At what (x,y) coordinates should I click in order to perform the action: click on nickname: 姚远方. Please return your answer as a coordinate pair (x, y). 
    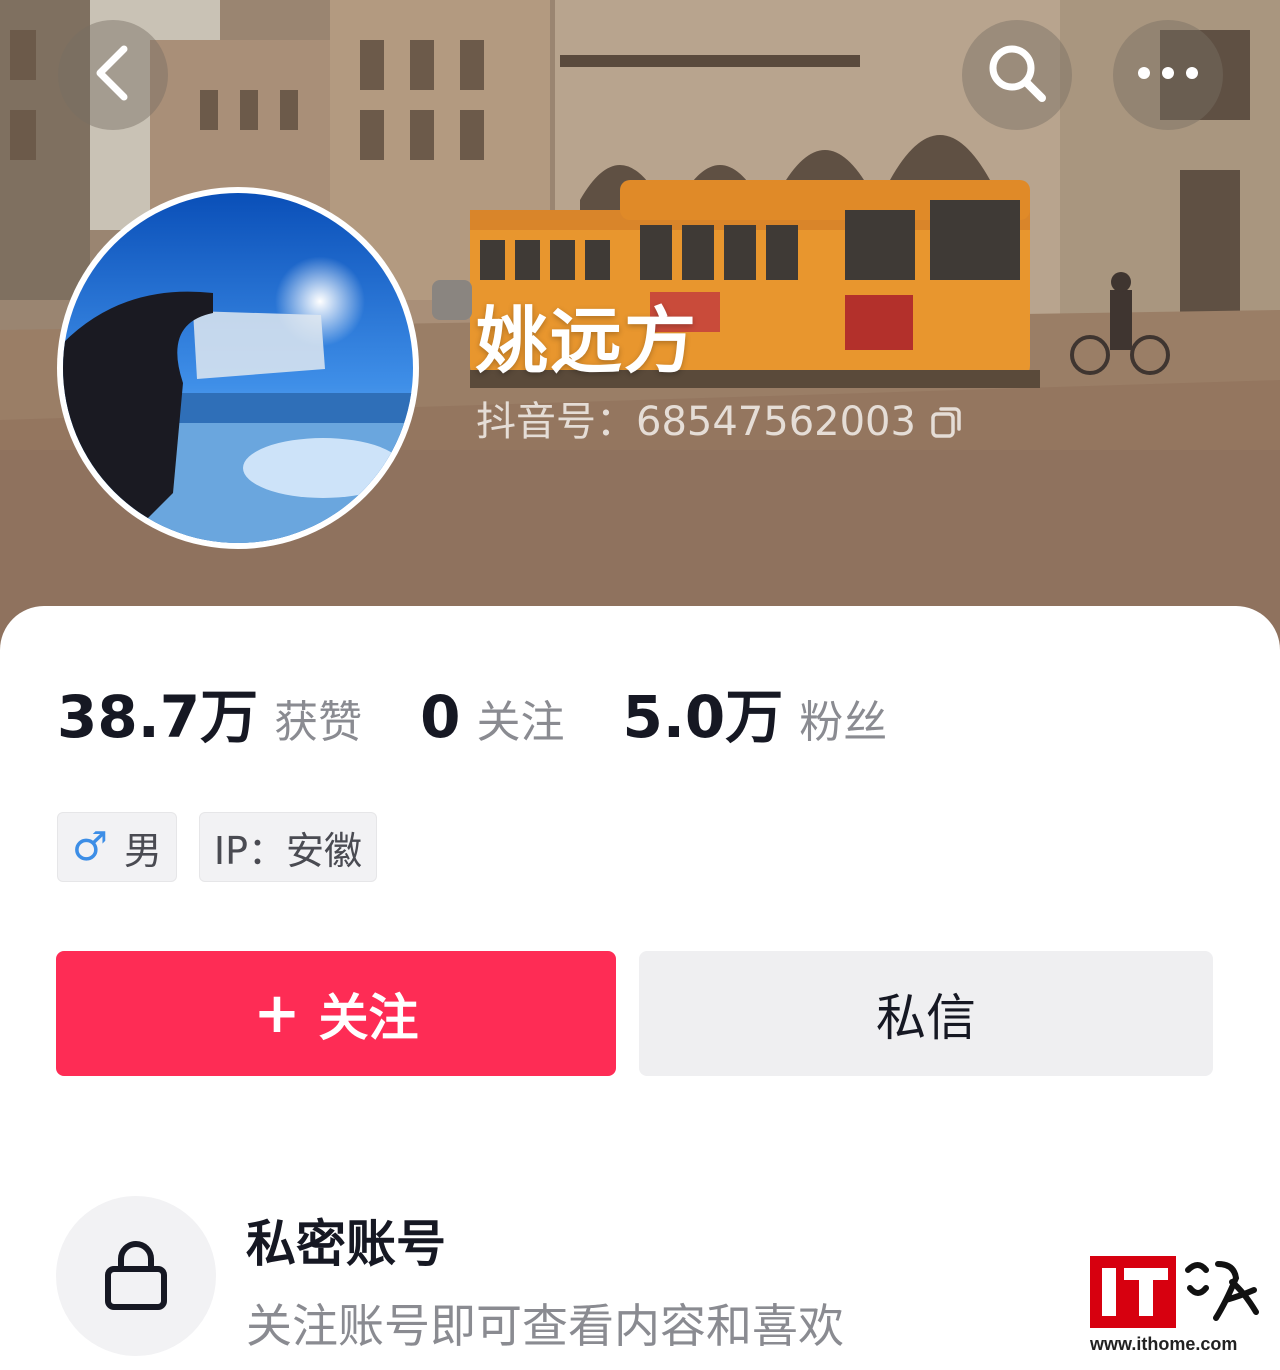
    Looking at the image, I should click on (587, 341).